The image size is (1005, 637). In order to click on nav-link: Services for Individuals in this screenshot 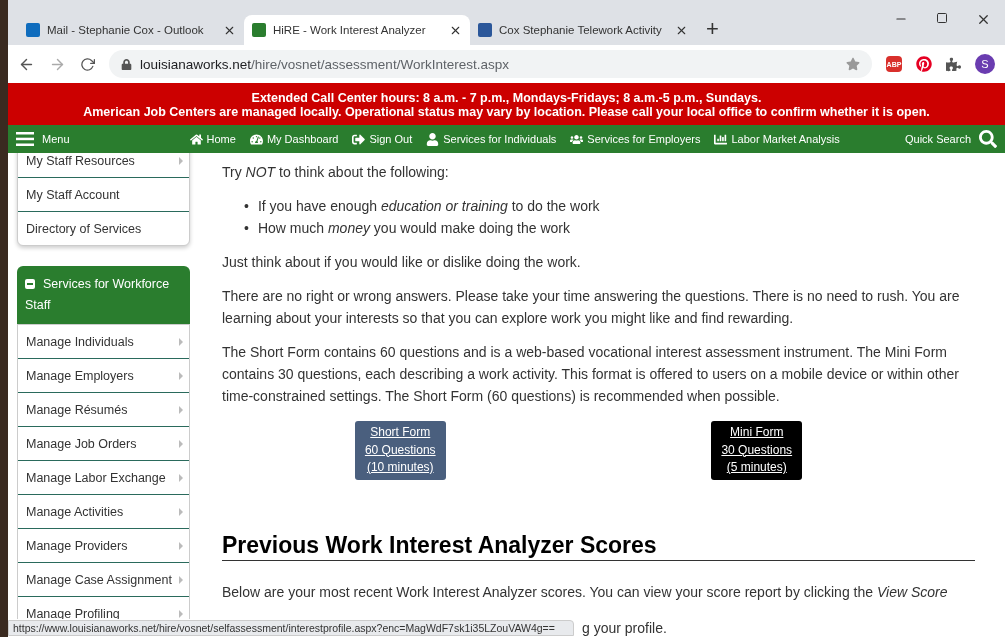, I will do `click(491, 139)`.